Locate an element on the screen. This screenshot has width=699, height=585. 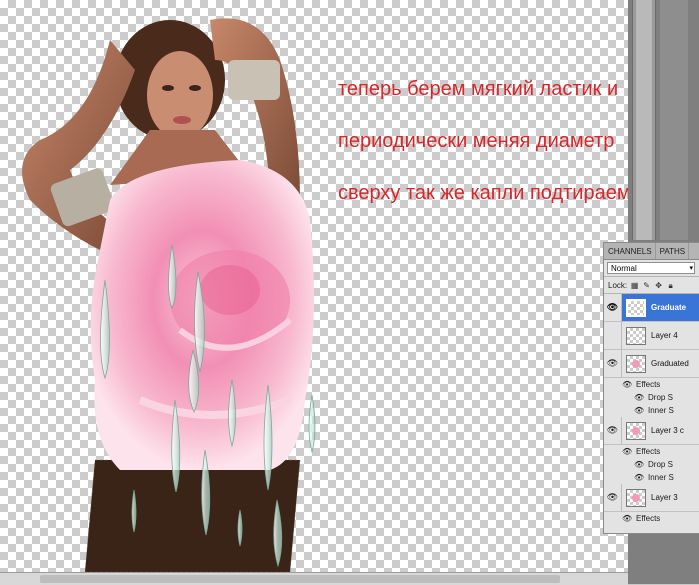
vertical-scrollbar is located at coordinates (644, 120).